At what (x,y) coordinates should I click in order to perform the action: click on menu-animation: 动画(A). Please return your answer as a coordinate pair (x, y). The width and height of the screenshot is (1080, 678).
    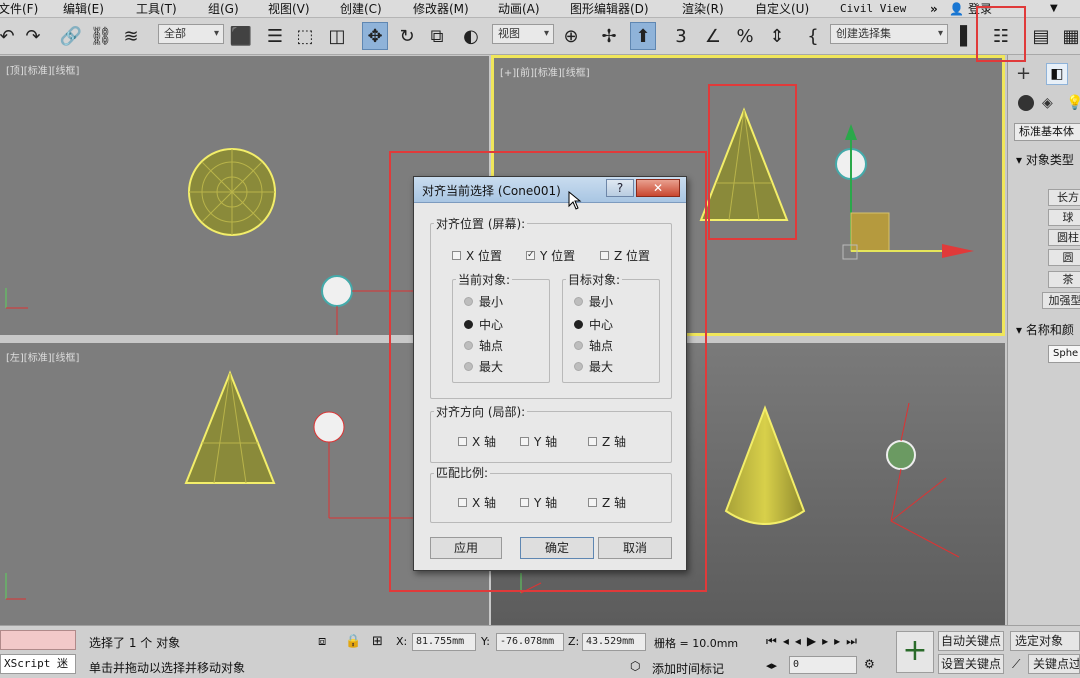
    Looking at the image, I should click on (519, 9).